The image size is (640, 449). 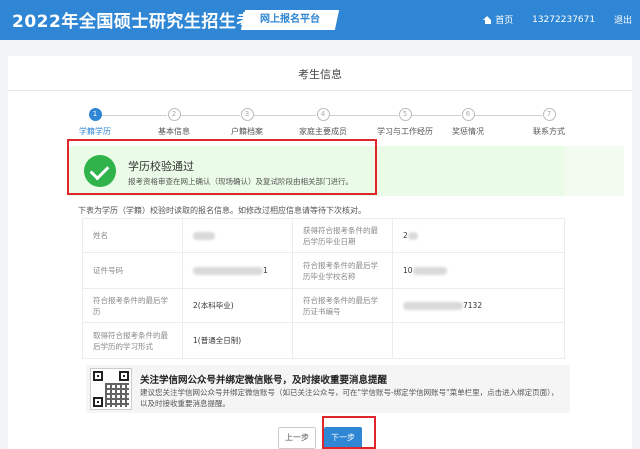 I want to click on notice-title: 关注学信网公众号并绑定微信账号，及时接收重要消息提醒, so click(x=264, y=380).